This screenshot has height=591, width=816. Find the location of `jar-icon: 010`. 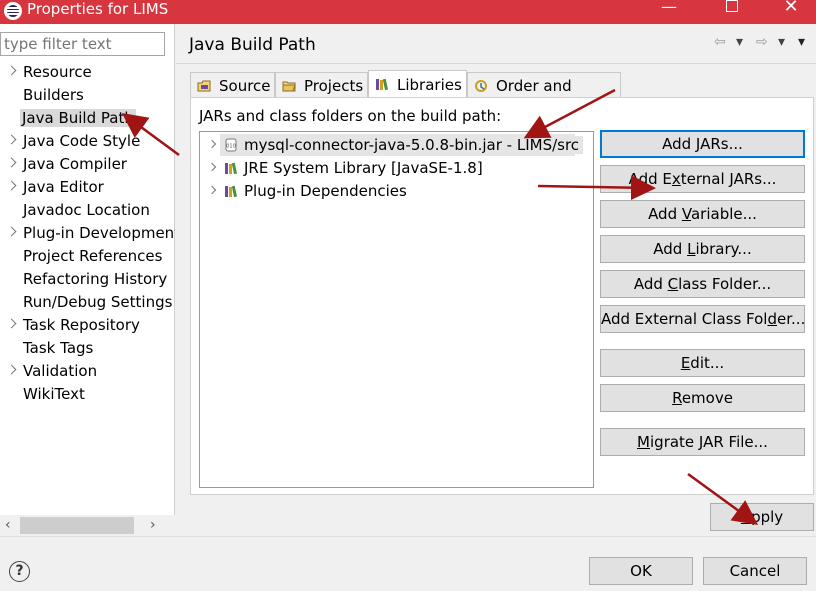

jar-icon: 010 is located at coordinates (231, 145).